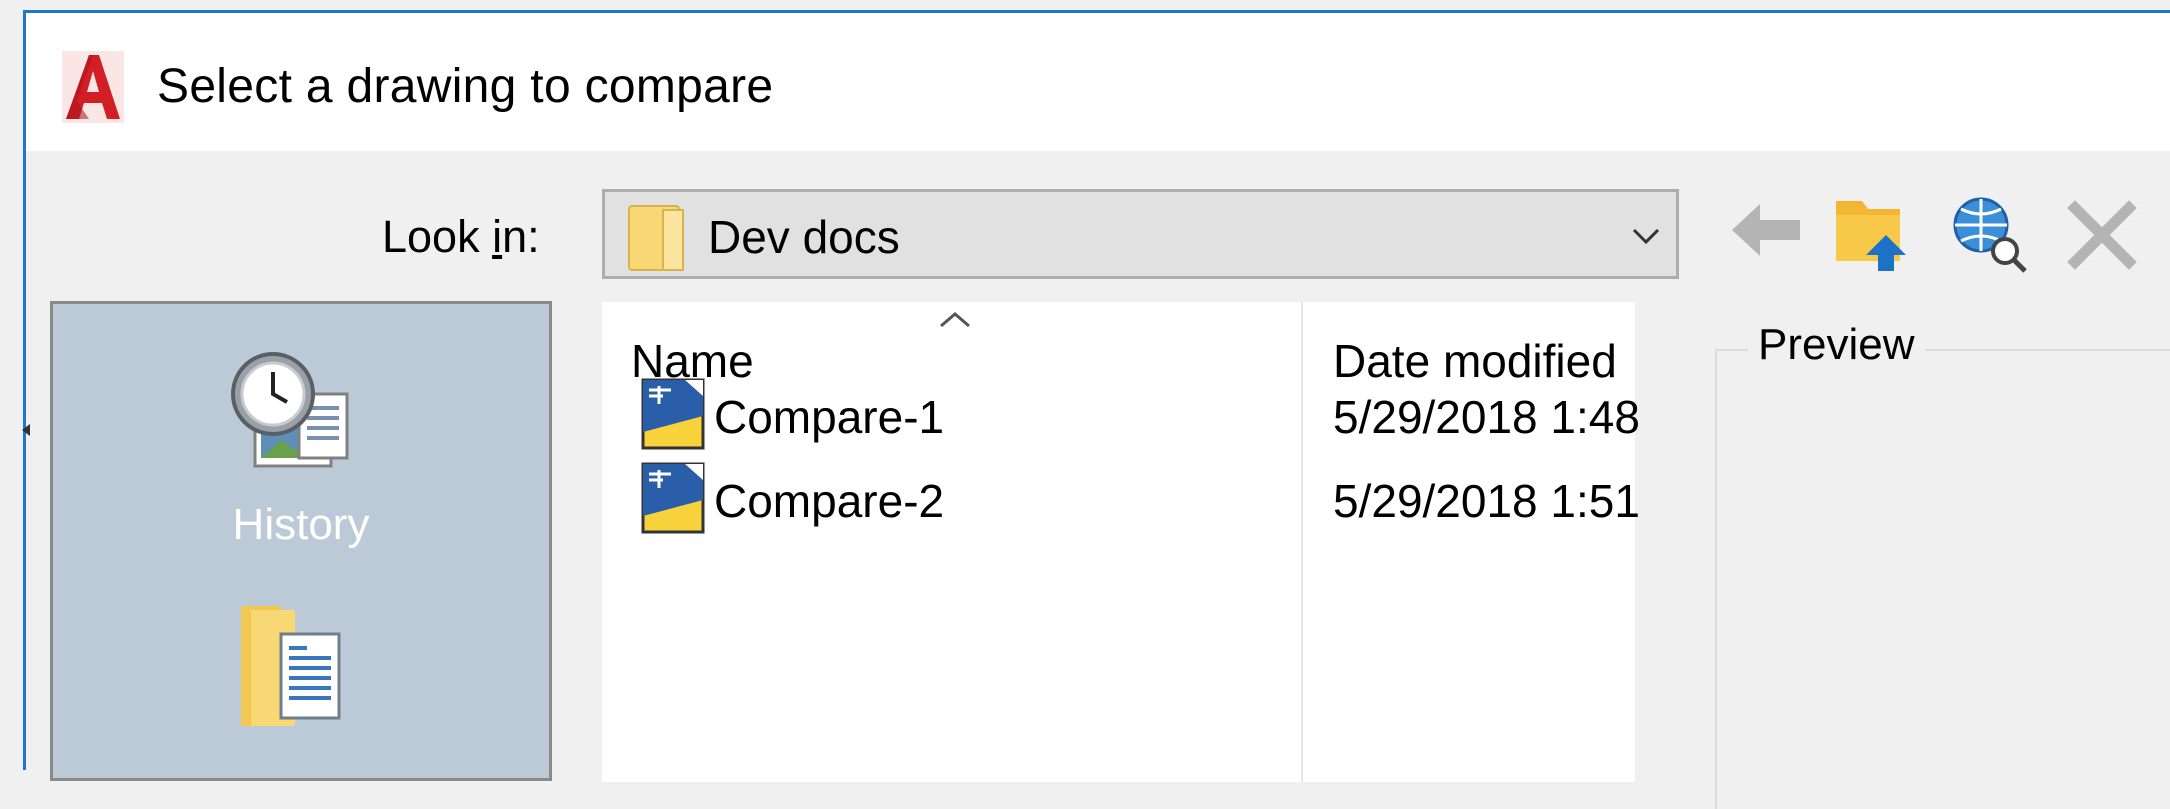 Image resolution: width=2170 pixels, height=809 pixels. I want to click on autocad-a-icon, so click(93, 87).